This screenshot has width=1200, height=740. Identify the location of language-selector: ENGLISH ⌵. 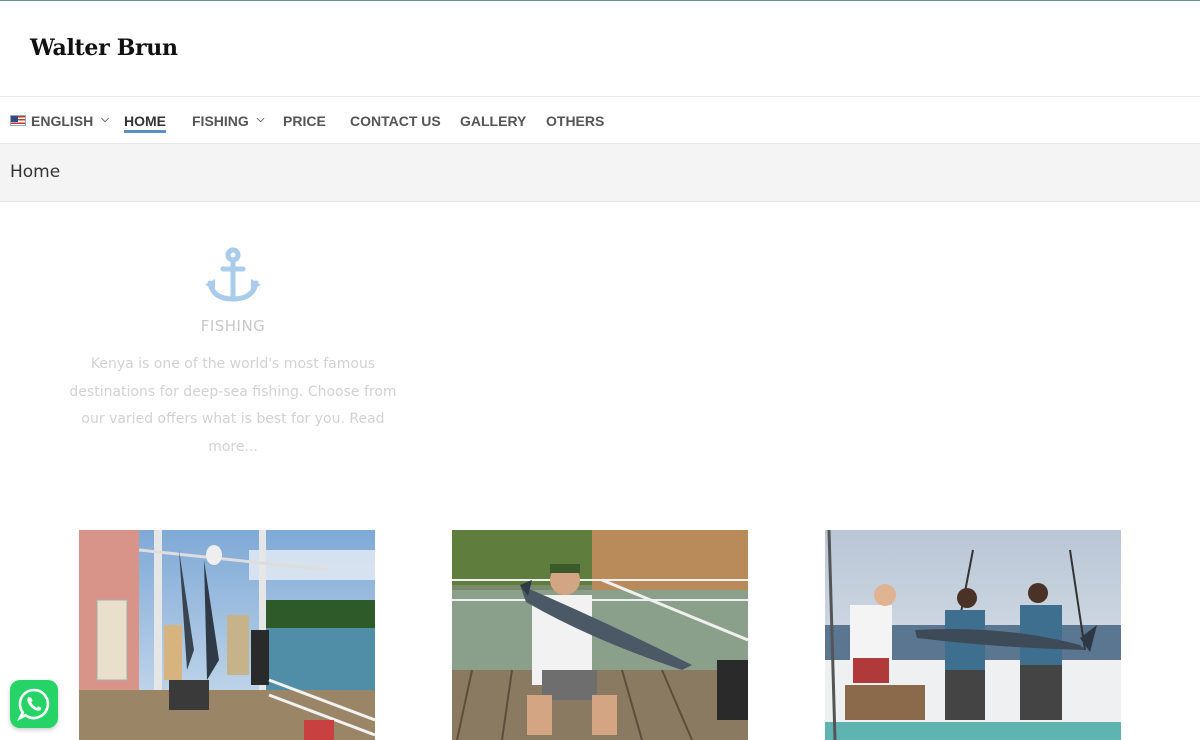
(59, 120).